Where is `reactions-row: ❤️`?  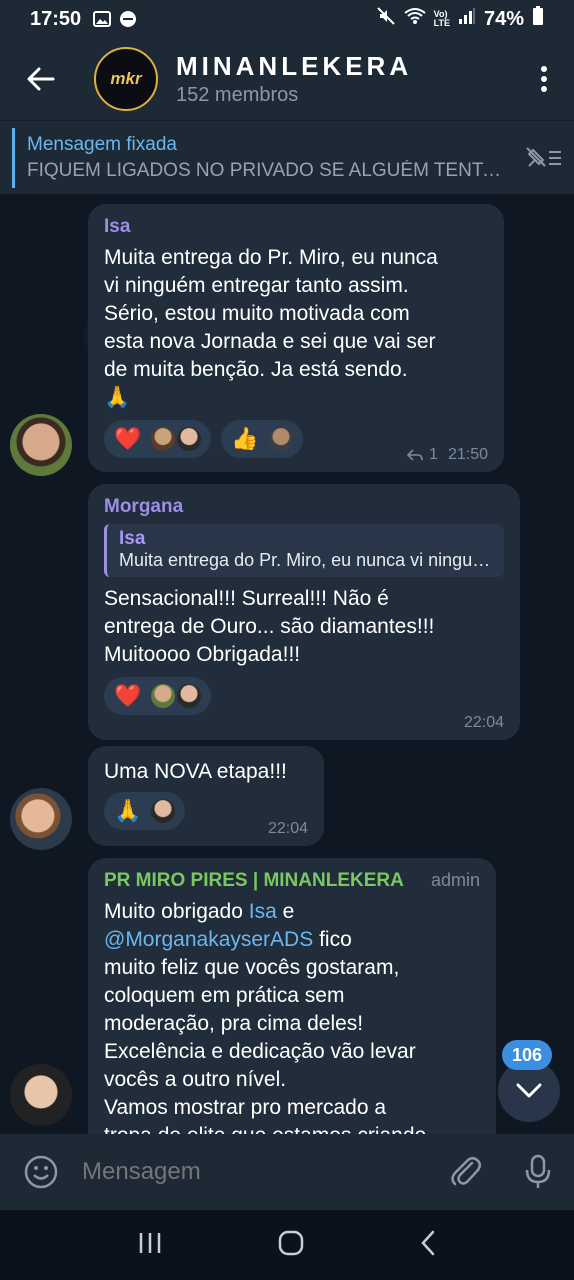 reactions-row: ❤️ is located at coordinates (304, 696).